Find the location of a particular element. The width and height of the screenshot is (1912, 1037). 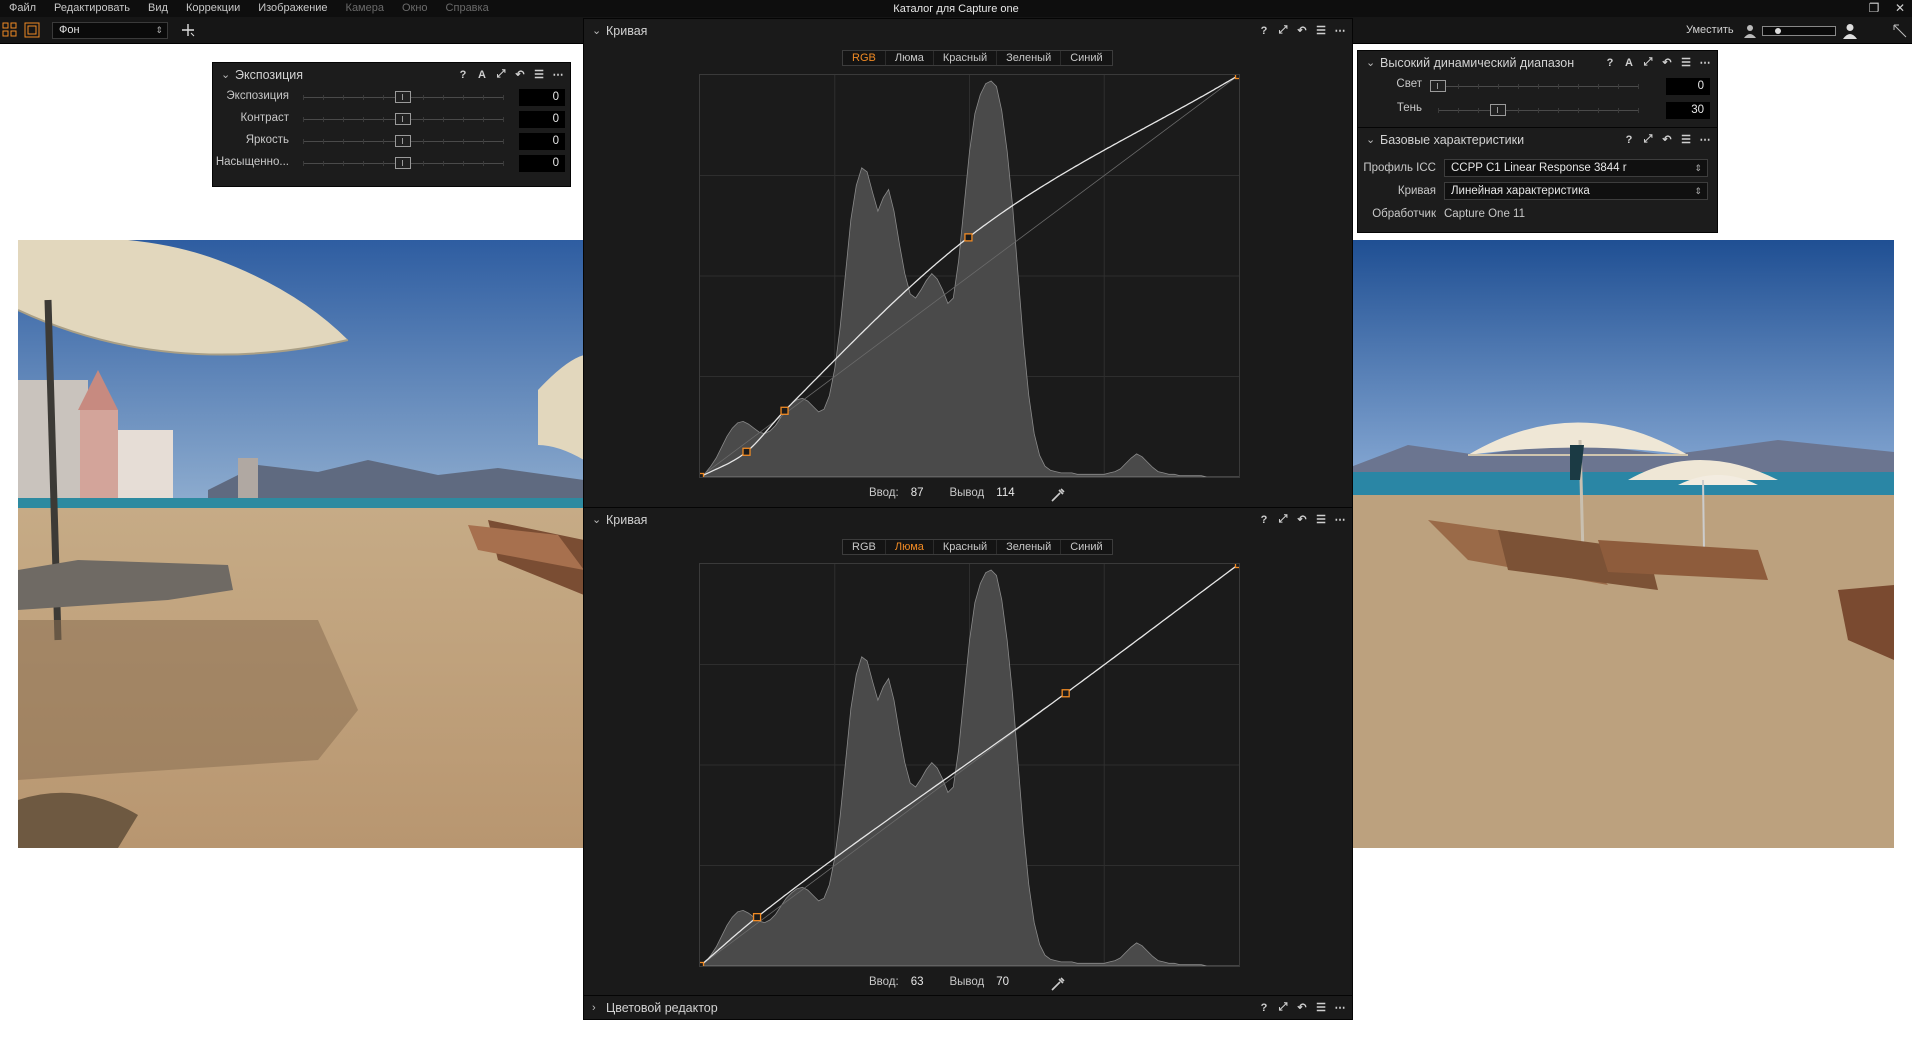

curve-1-graph is located at coordinates (969, 276).